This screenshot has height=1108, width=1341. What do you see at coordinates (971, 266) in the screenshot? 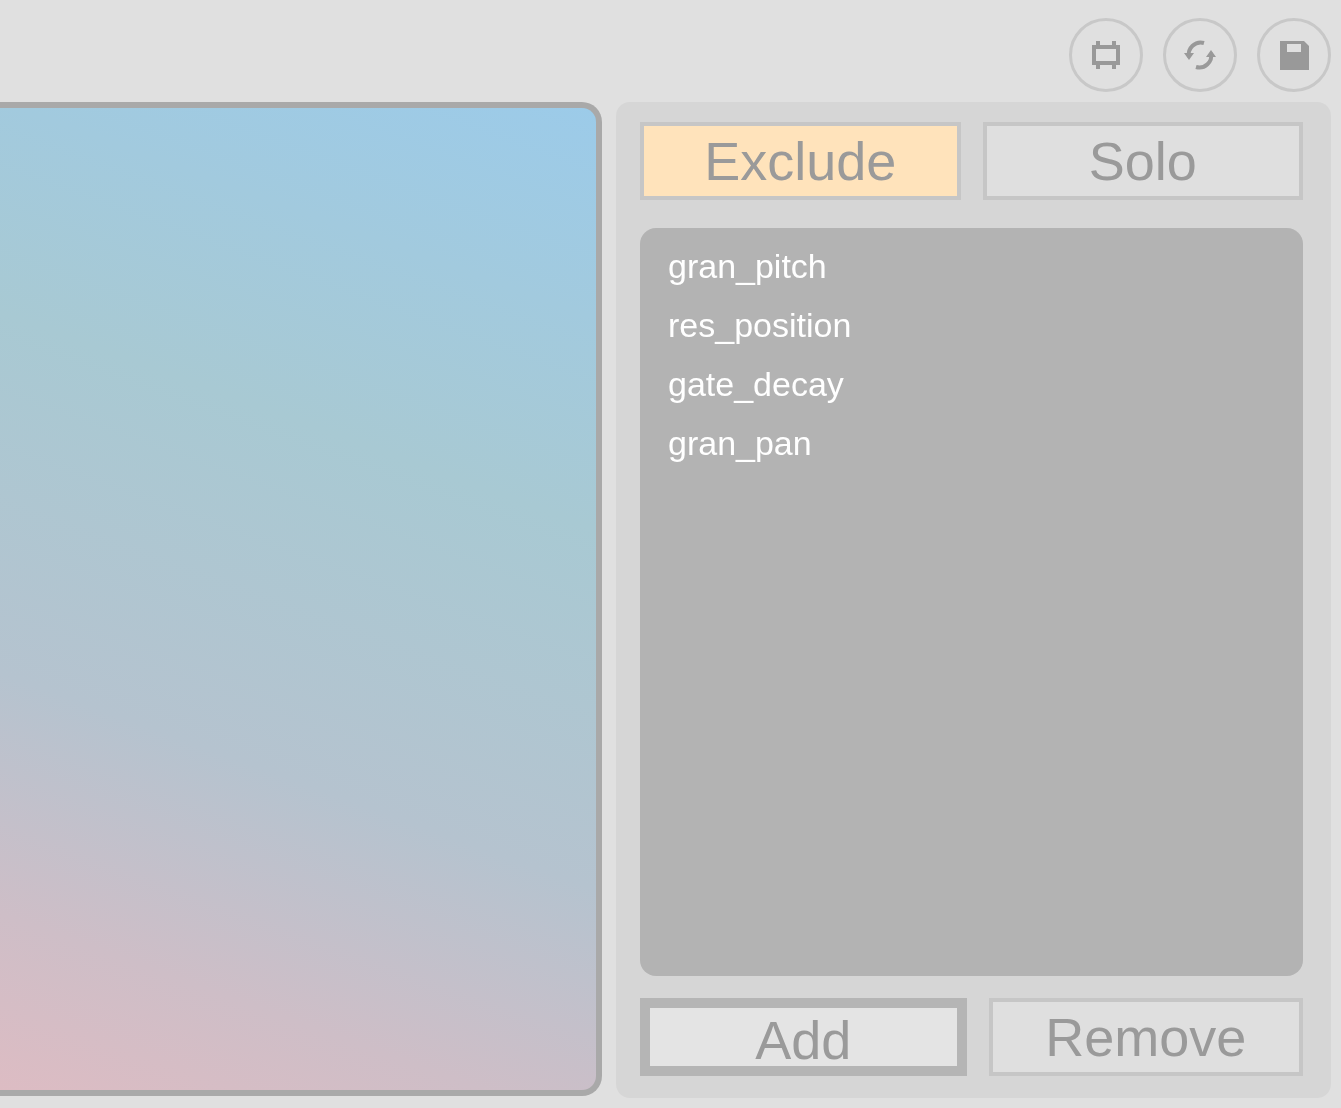
I see `list-item: gran_pitch` at bounding box center [971, 266].